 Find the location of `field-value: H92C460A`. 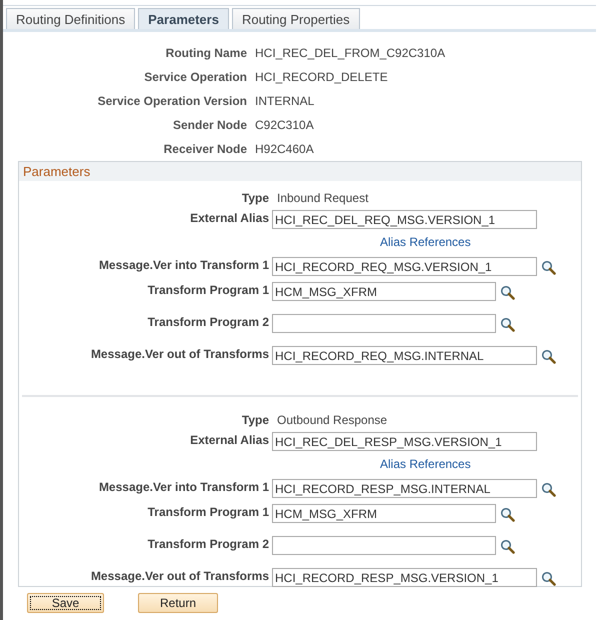

field-value: H92C460A is located at coordinates (284, 149).